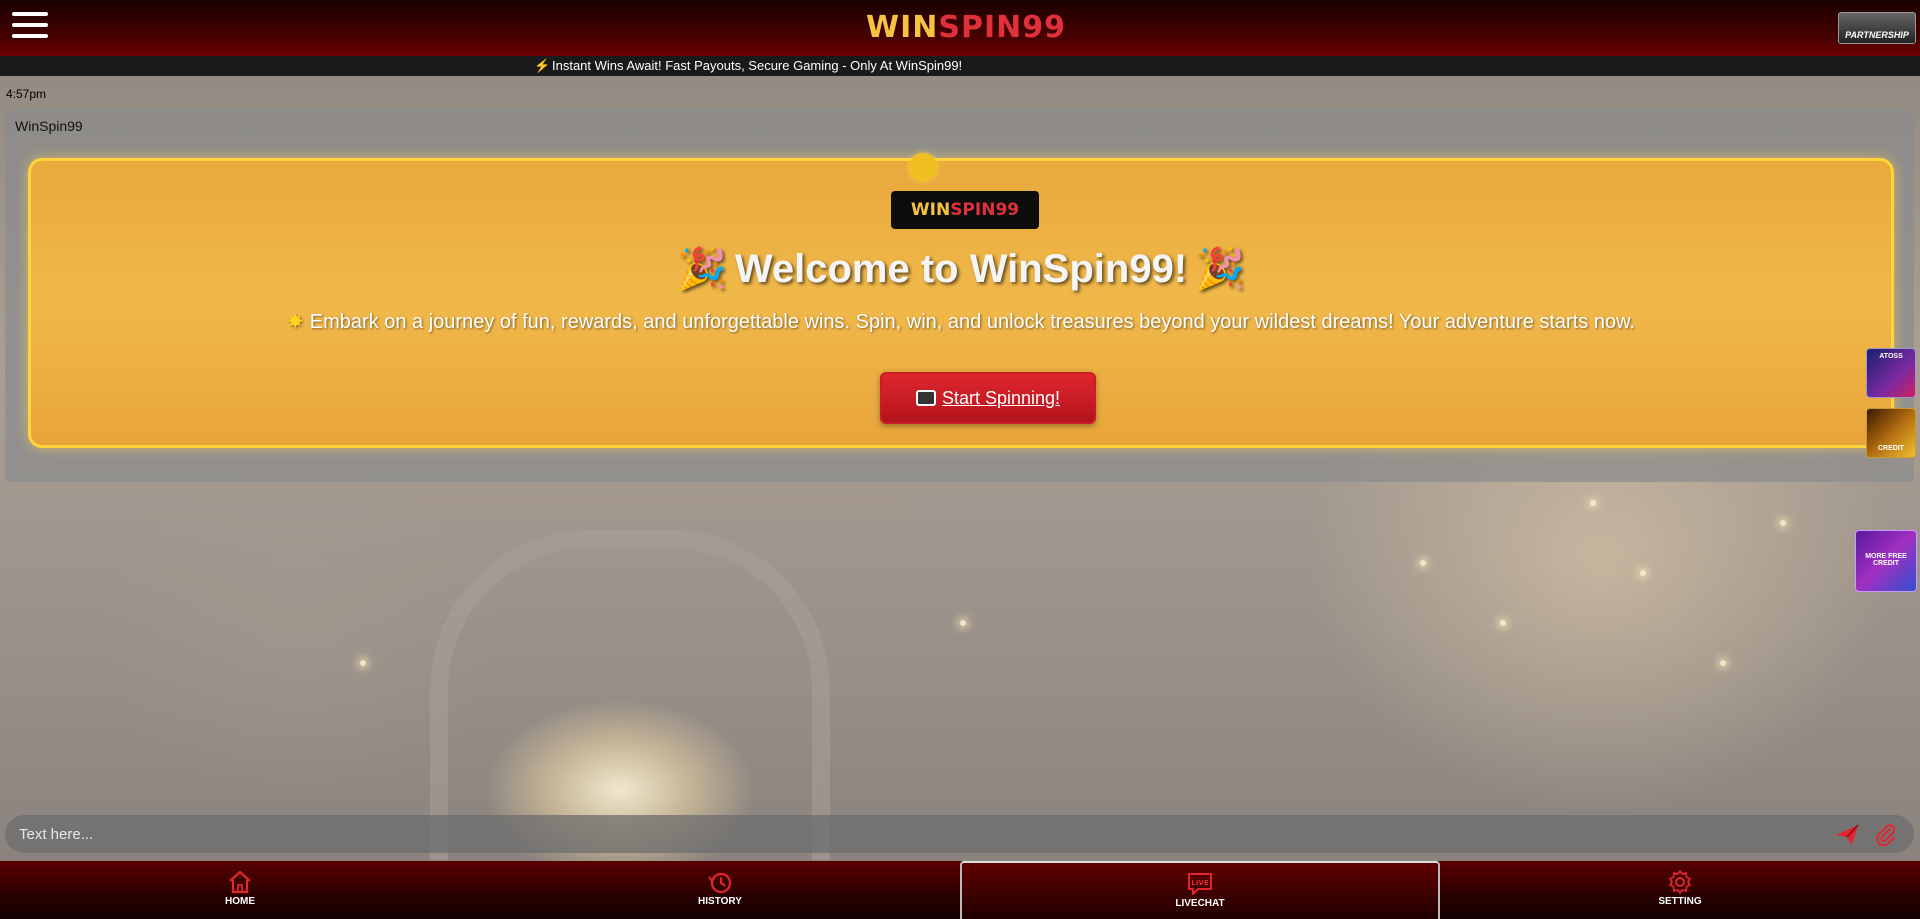 The width and height of the screenshot is (1920, 919). What do you see at coordinates (720, 901) in the screenshot?
I see `nav-history-label: HISTORY` at bounding box center [720, 901].